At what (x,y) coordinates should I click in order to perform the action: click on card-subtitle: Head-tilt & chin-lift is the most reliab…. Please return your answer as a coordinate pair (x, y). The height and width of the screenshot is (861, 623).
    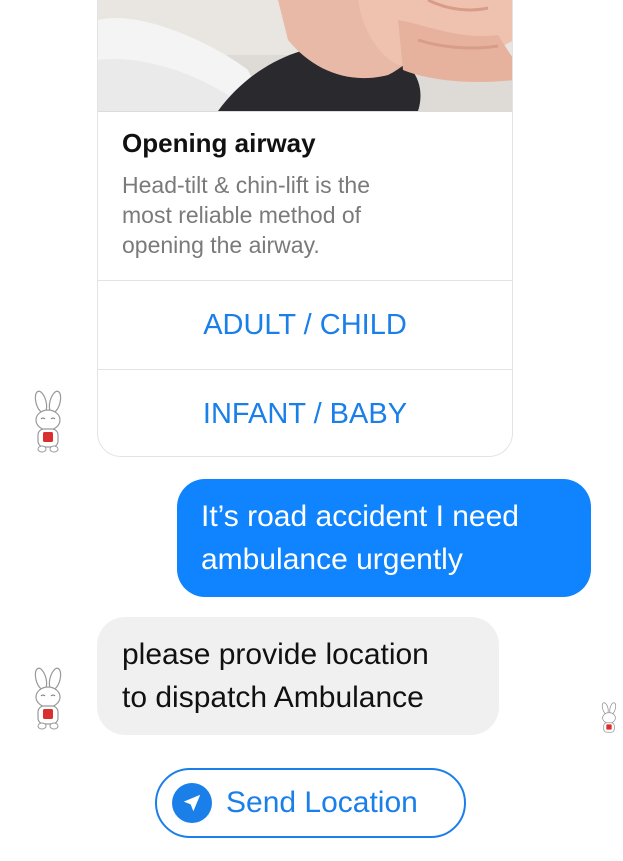
    Looking at the image, I should click on (307, 215).